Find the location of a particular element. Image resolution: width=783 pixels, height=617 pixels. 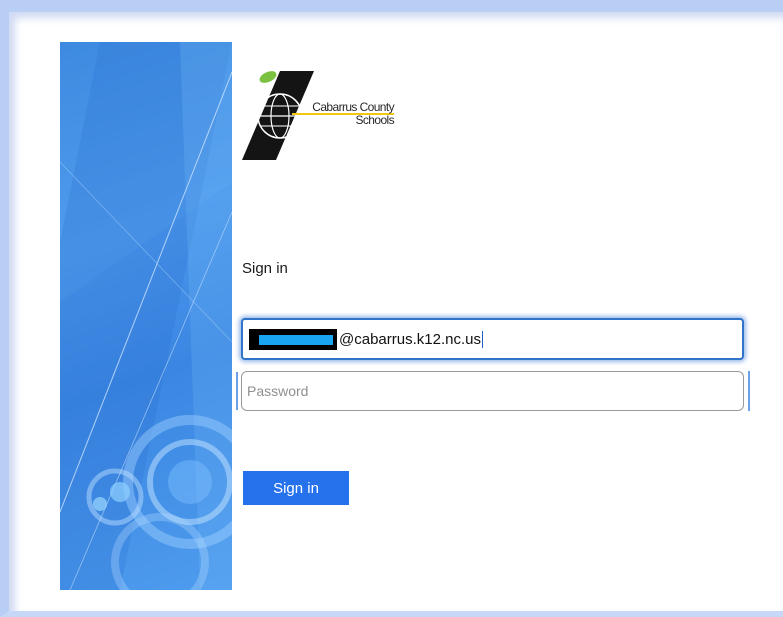

email-field: @cabarrus.k12.nc.us is located at coordinates (492, 339).